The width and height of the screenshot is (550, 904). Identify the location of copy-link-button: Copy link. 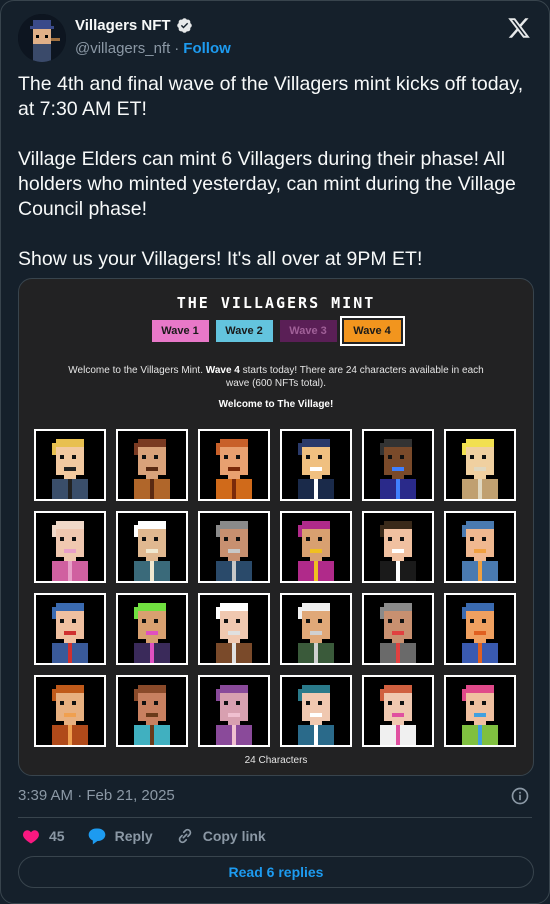
(220, 836).